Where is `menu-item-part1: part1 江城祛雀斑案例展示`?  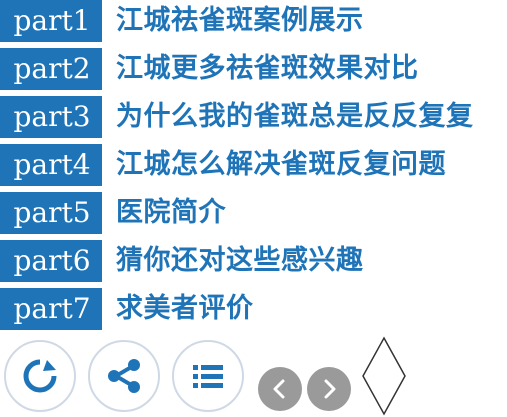
menu-item-part1: part1 江城祛雀斑案例展示 is located at coordinates (253, 21).